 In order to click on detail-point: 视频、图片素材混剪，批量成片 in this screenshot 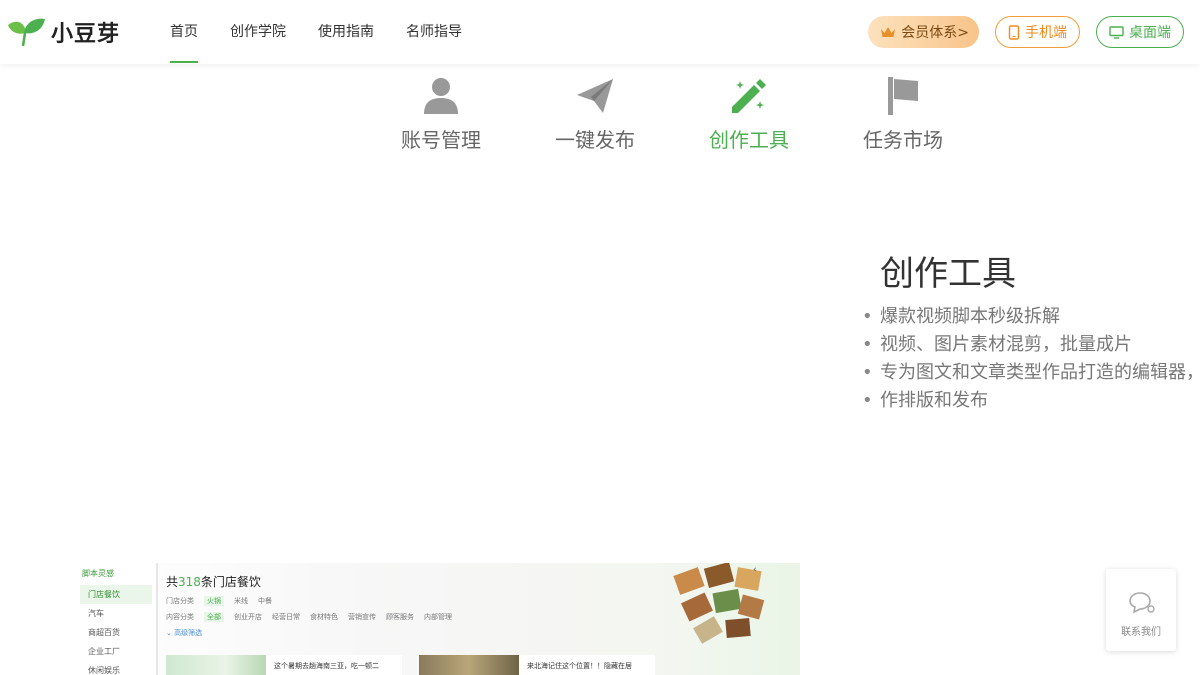, I will do `click(1031, 345)`.